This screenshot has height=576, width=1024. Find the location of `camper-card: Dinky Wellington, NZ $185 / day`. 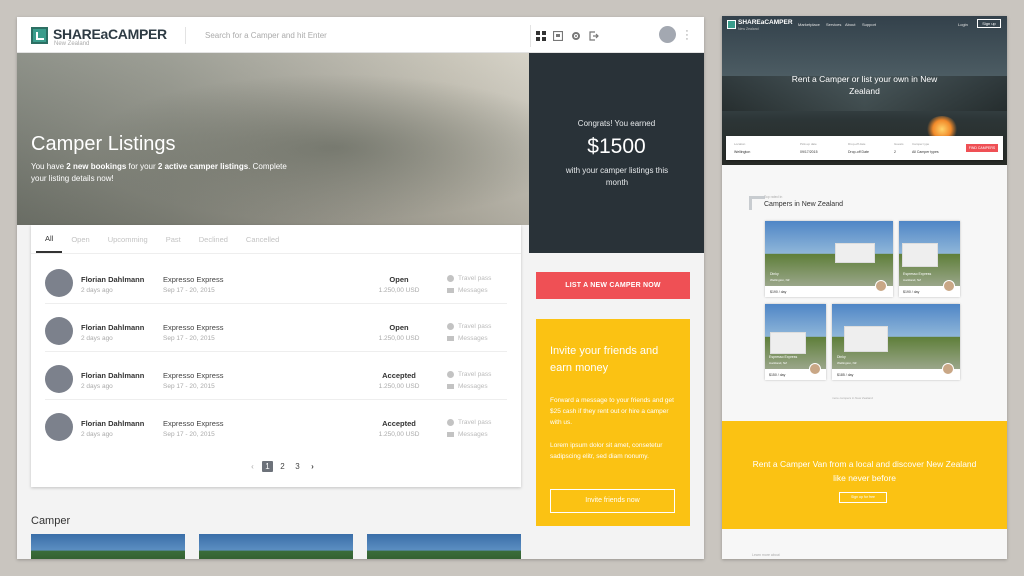

camper-card: Dinky Wellington, NZ $185 / day is located at coordinates (896, 342).